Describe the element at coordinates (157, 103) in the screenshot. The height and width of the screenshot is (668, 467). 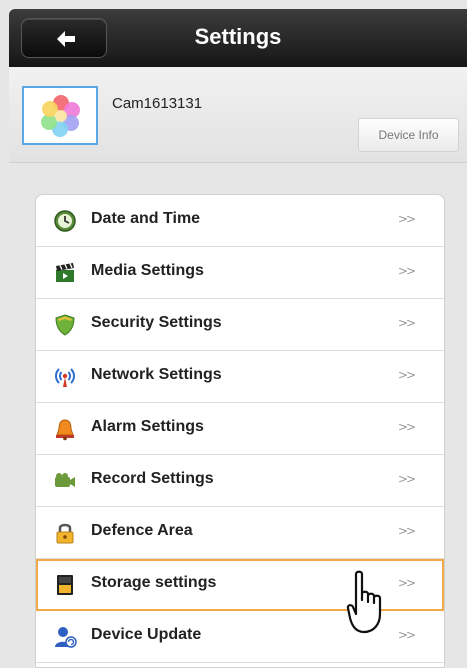
I see `device-name: Cam1613131` at that location.